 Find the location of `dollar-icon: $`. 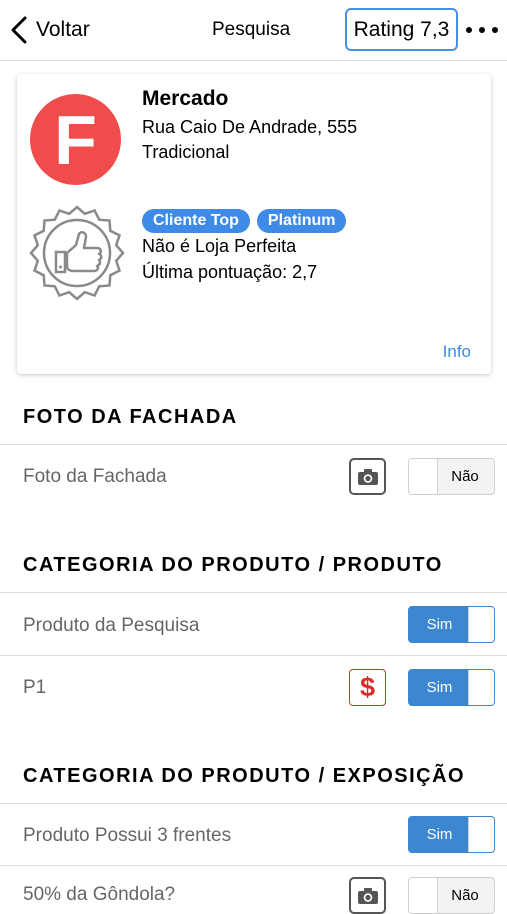

dollar-icon: $ is located at coordinates (367, 687).